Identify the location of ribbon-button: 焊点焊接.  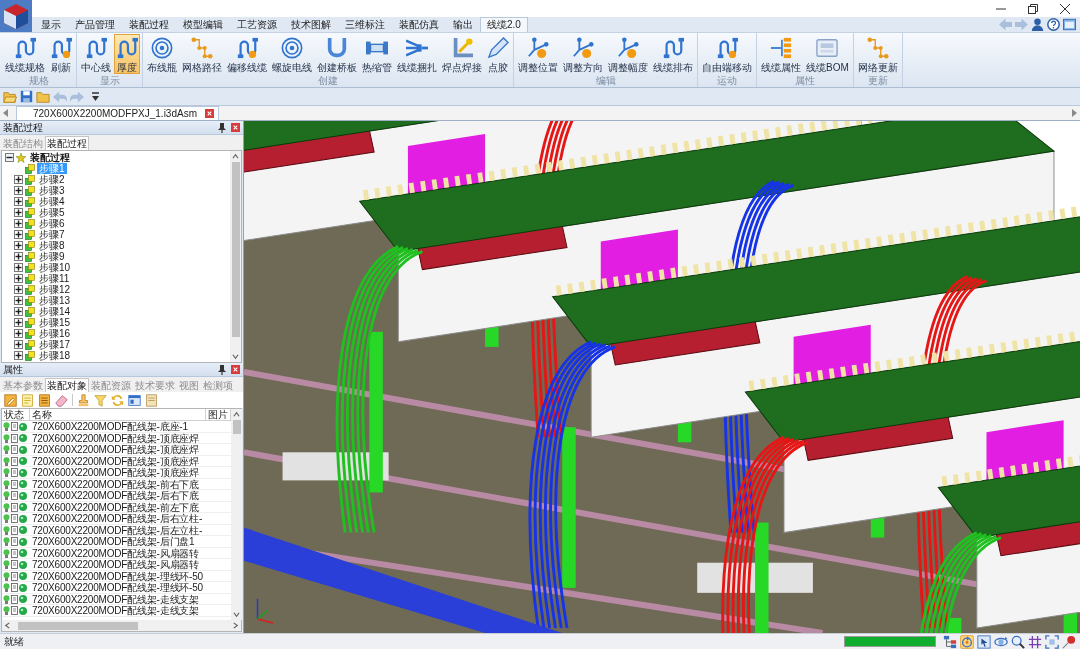
(462, 54).